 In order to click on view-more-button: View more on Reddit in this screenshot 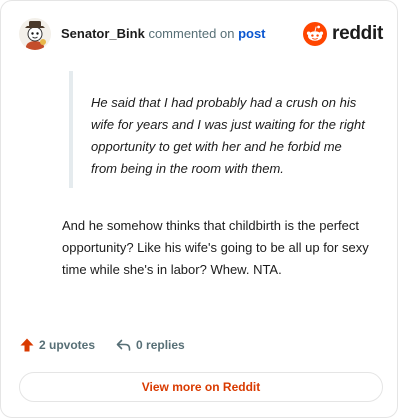, I will do `click(201, 387)`.